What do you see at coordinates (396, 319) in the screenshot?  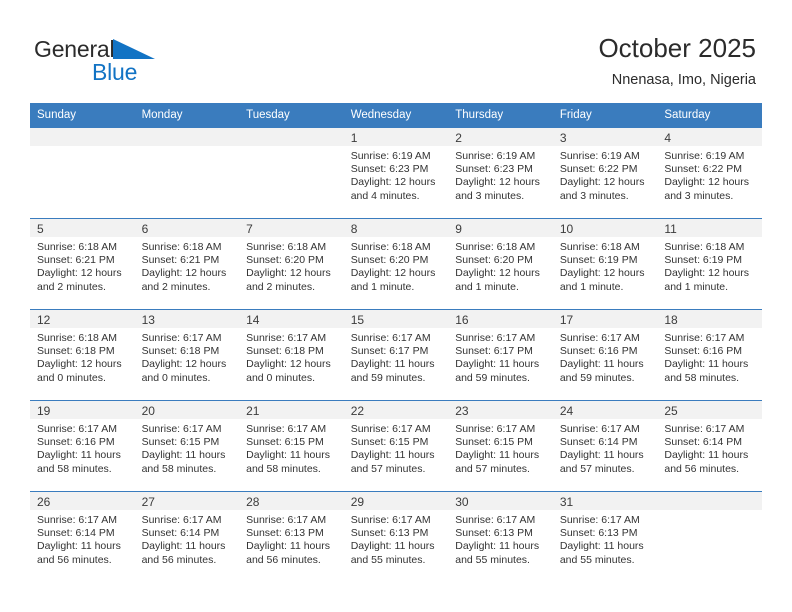 I see `day-number: 15` at bounding box center [396, 319].